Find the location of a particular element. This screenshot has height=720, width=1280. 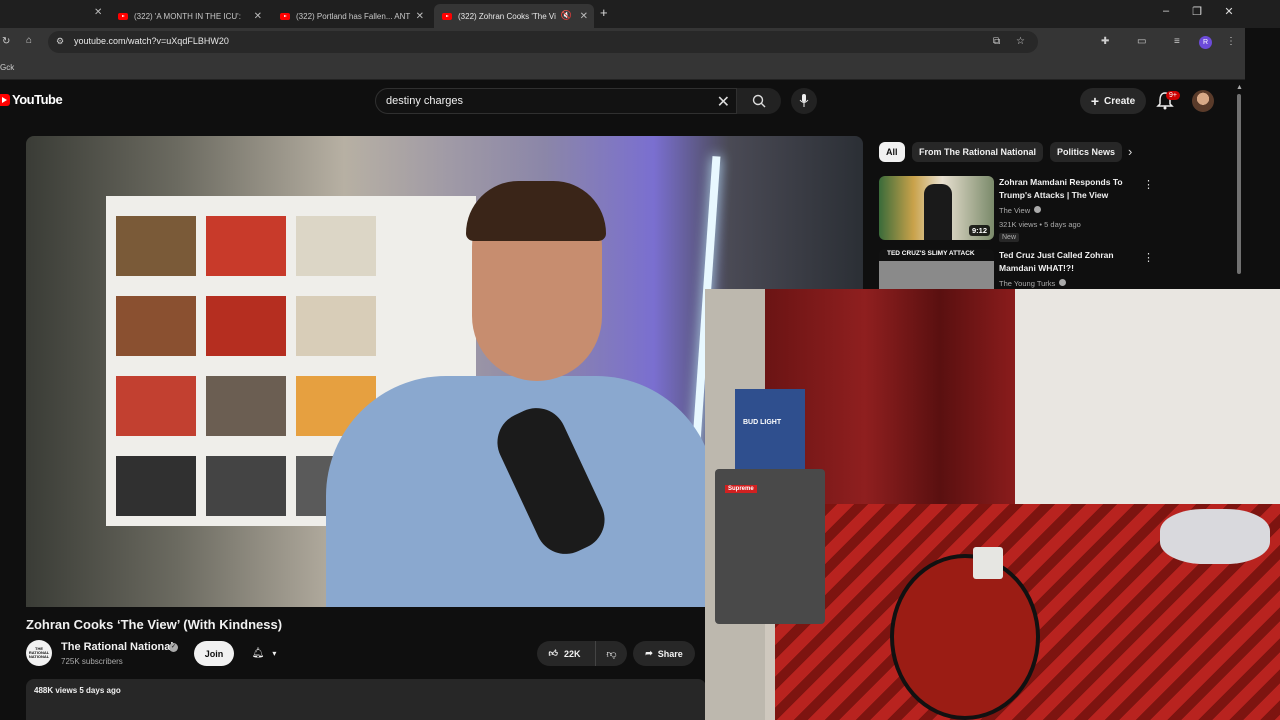

create-button: + Create is located at coordinates (1113, 101).